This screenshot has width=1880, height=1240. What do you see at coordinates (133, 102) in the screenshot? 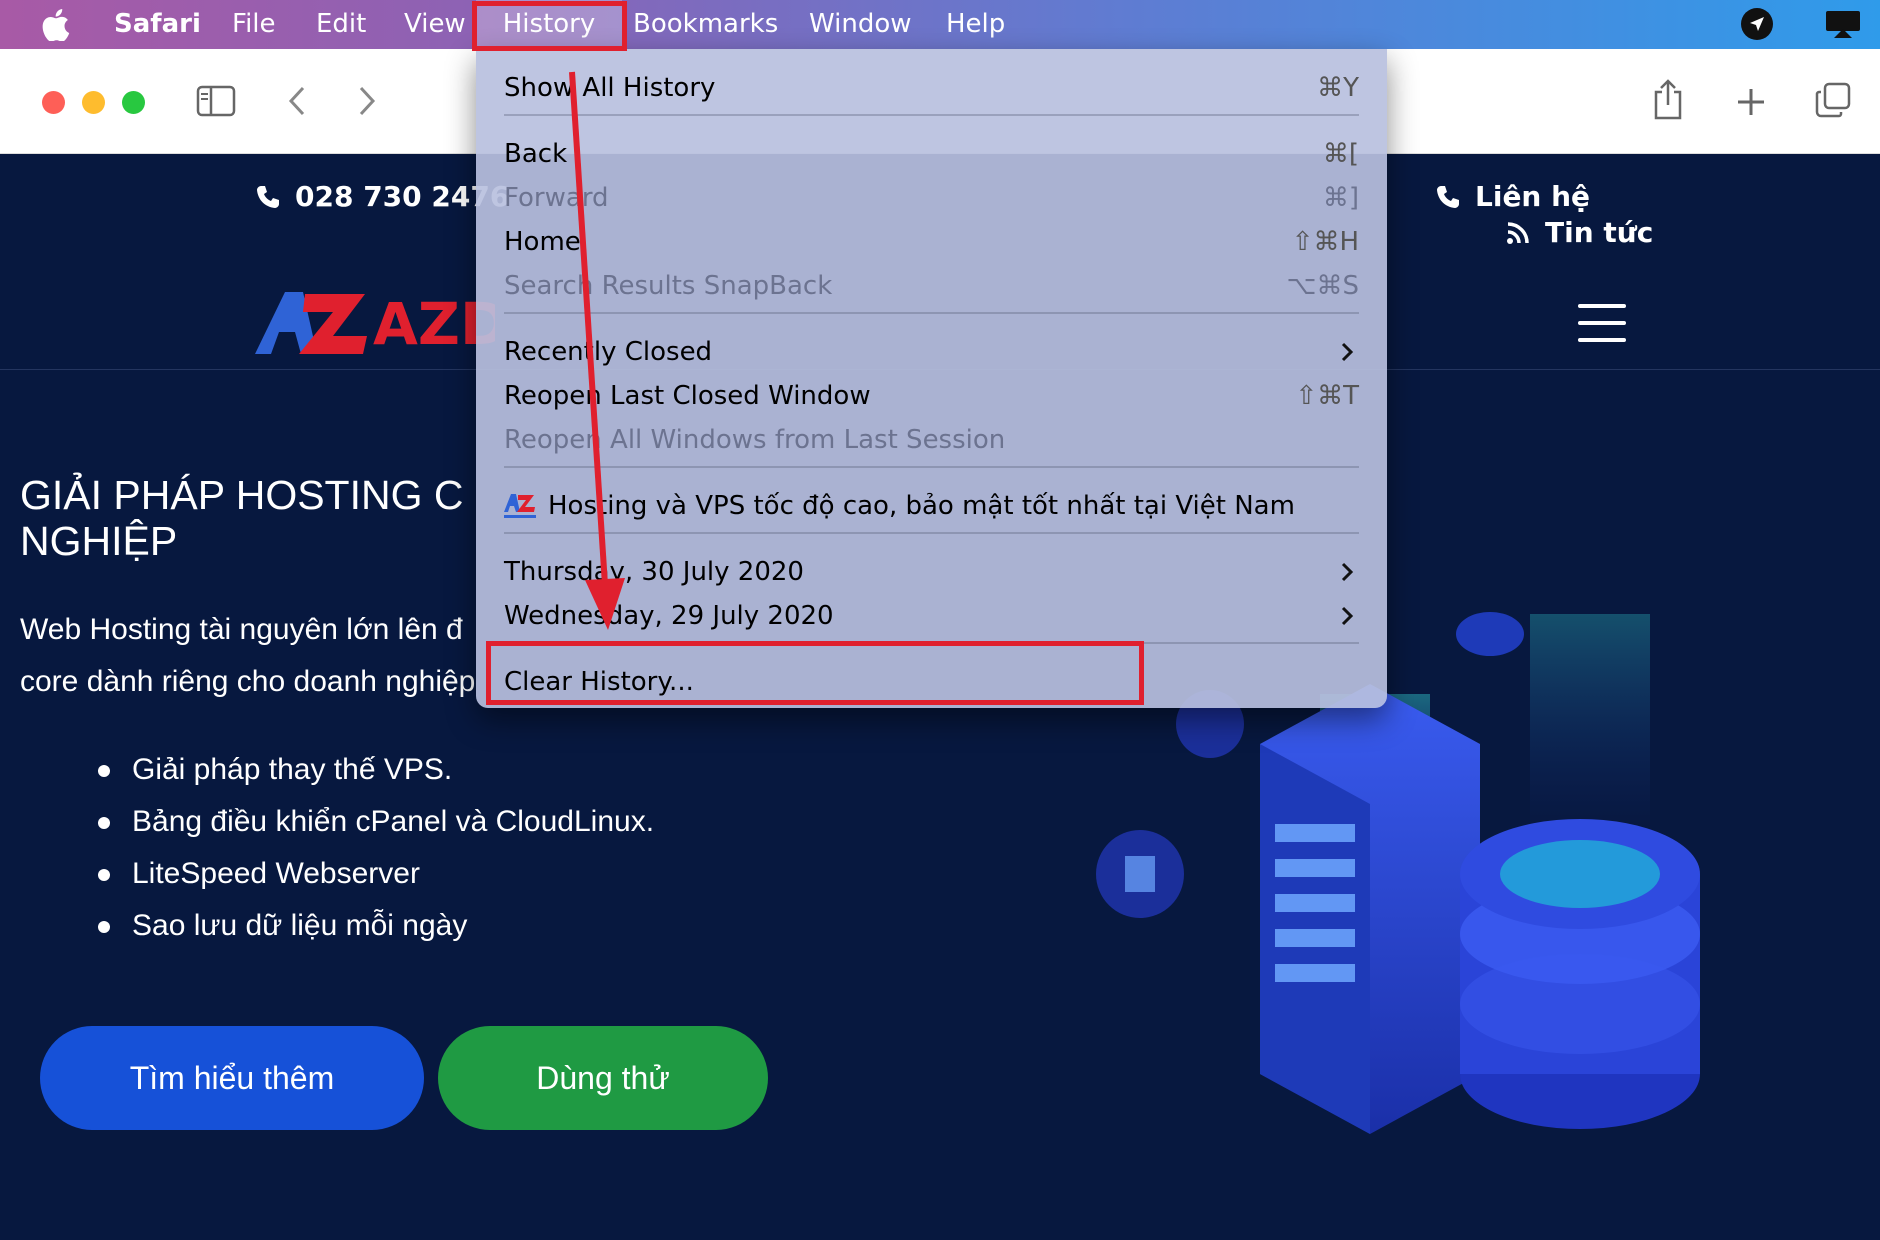
I see `zoom-window-button` at bounding box center [133, 102].